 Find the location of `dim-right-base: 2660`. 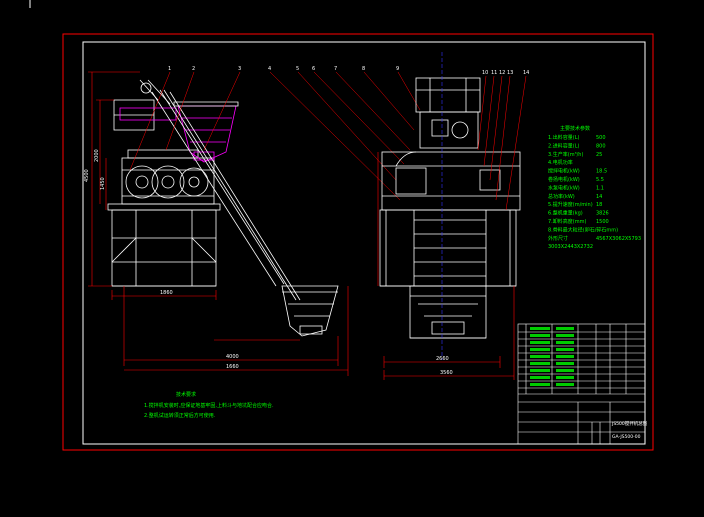

dim-right-base: 2660 is located at coordinates (442, 359).